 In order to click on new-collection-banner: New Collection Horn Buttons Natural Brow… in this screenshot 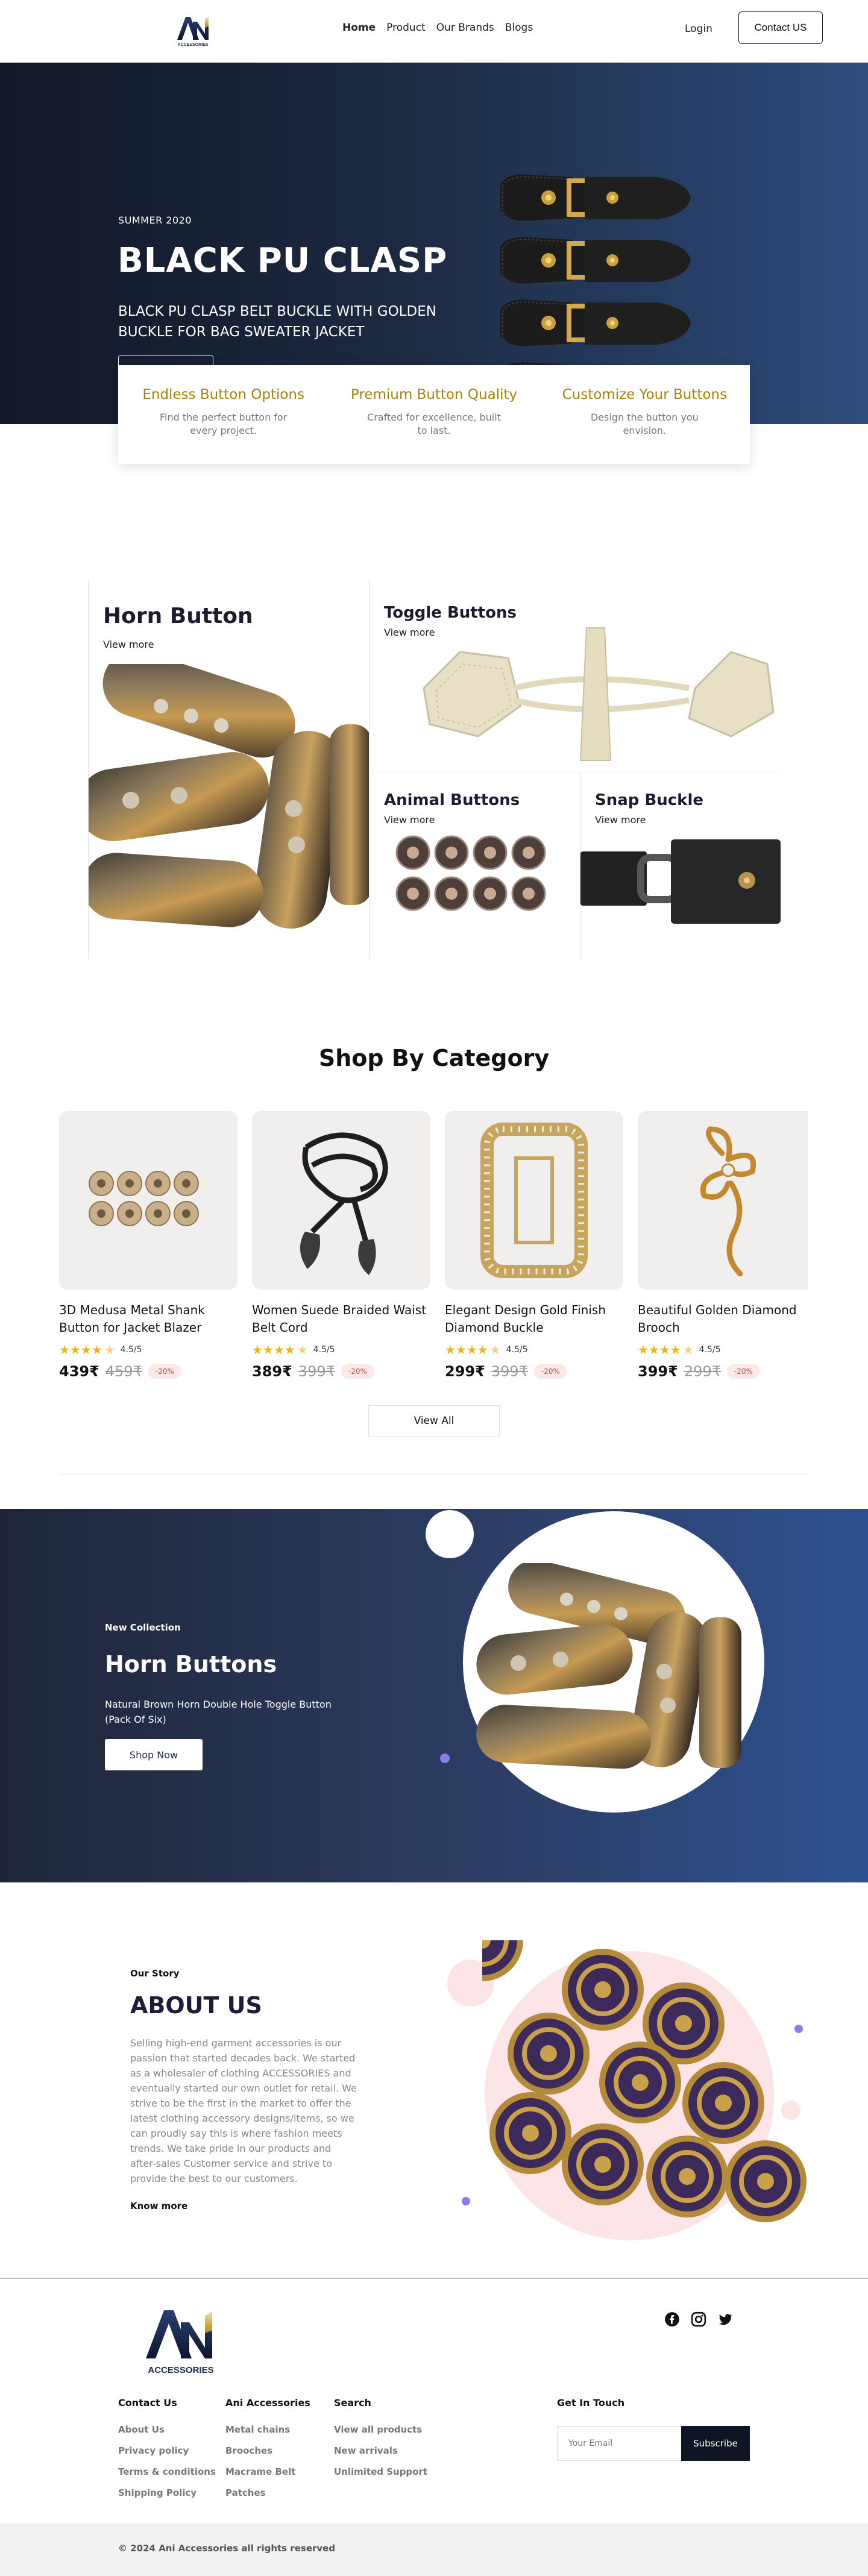, I will do `click(434, 1695)`.